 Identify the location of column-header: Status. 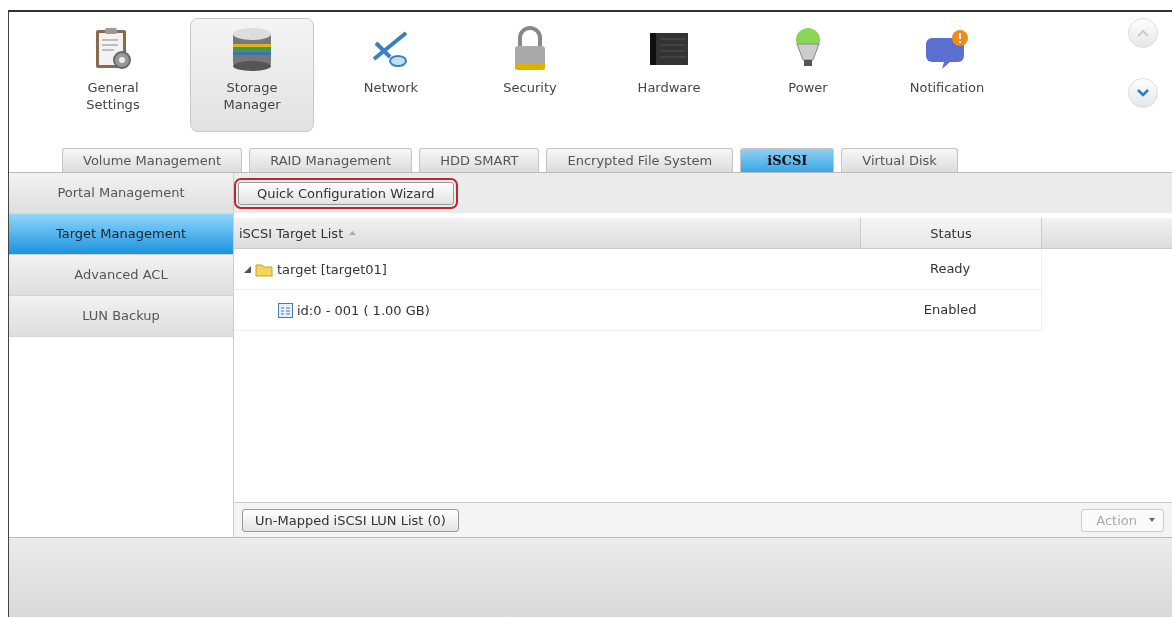
(951, 233).